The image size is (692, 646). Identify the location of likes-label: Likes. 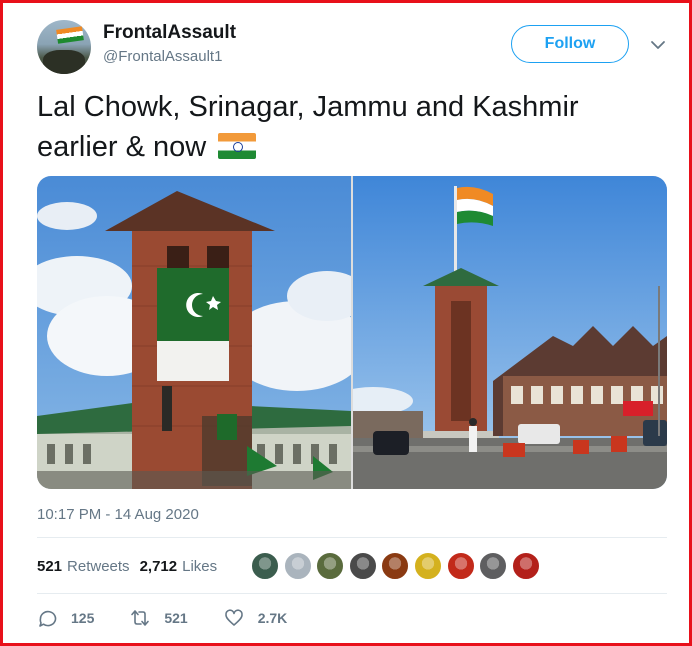
(200, 566).